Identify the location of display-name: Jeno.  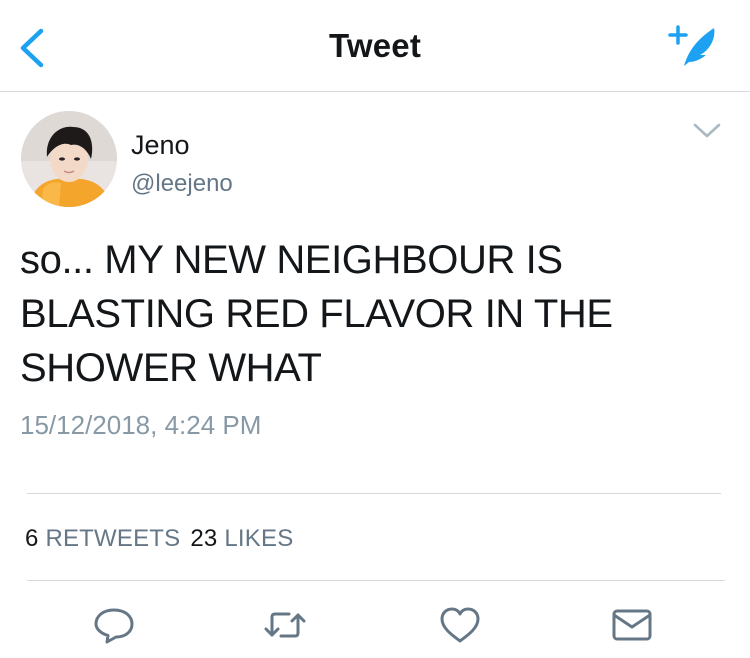
(160, 145).